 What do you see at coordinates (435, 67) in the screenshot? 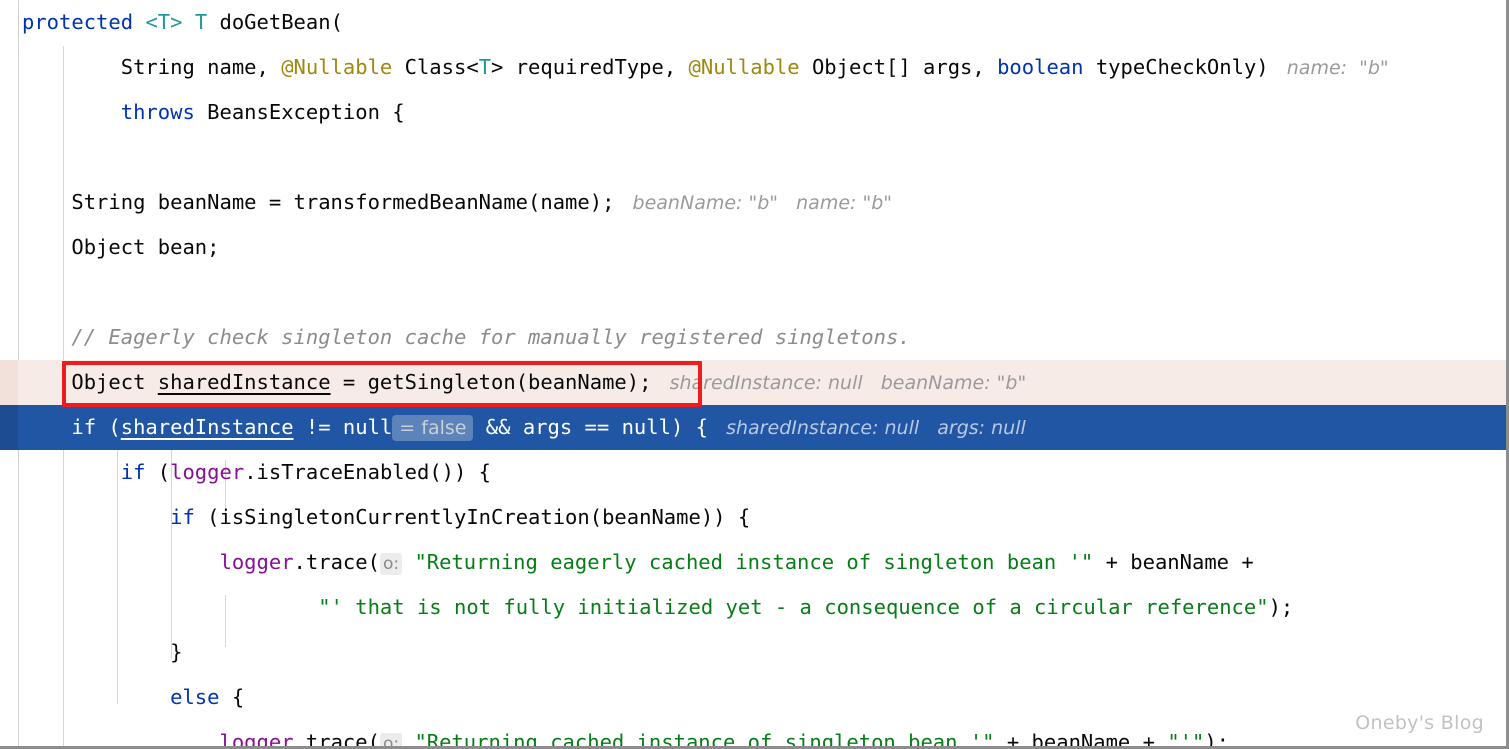
I see `code-token: Class<` at bounding box center [435, 67].